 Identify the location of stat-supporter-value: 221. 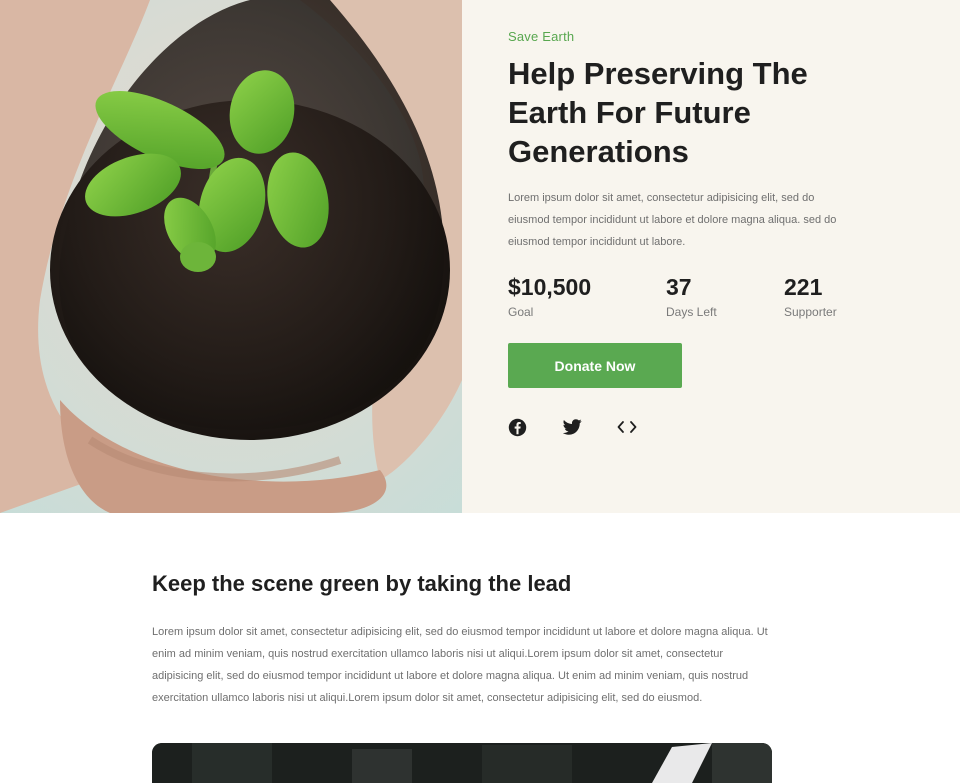
(803, 287).